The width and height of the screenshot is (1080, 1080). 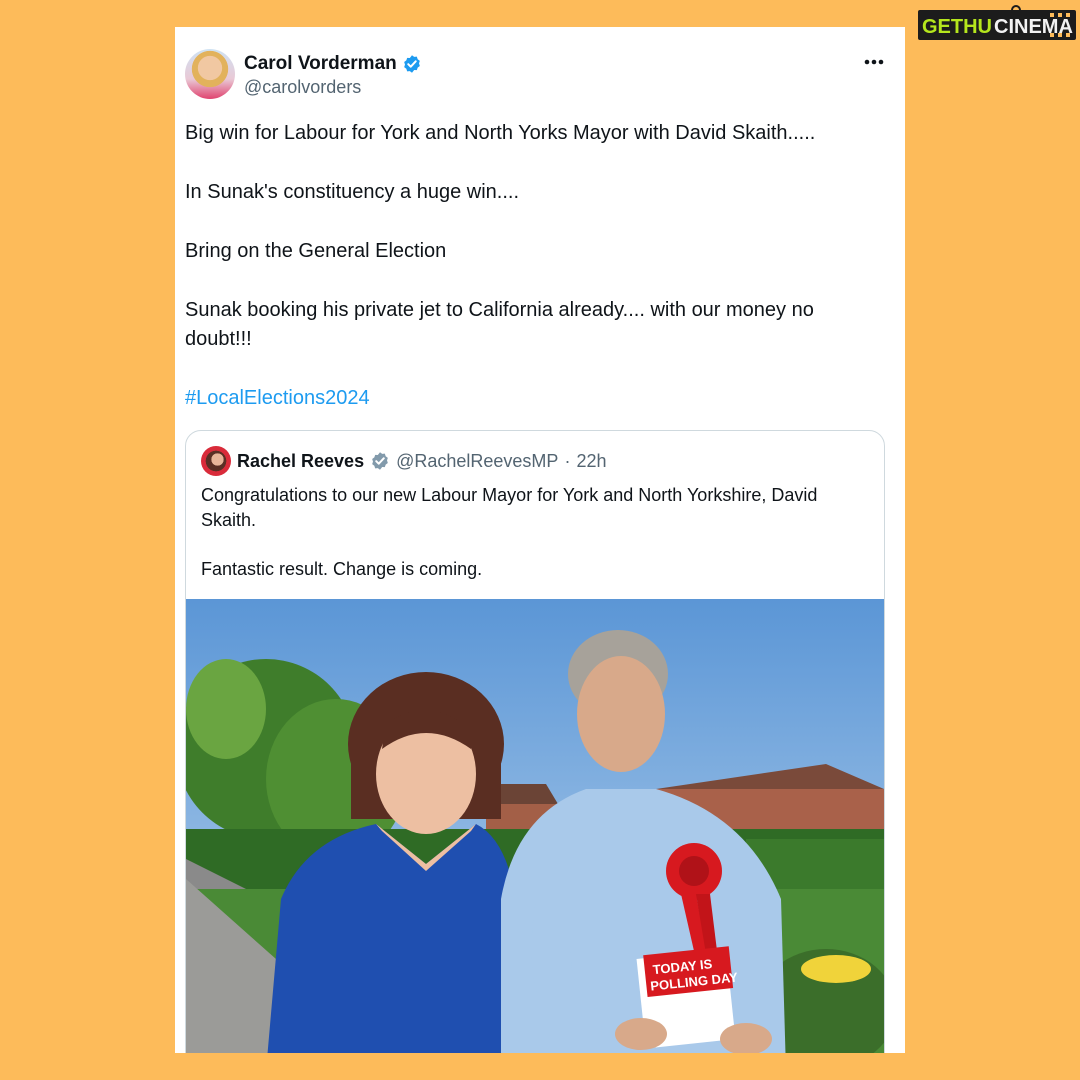 I want to click on quoted-author-avatar, so click(x=216, y=461).